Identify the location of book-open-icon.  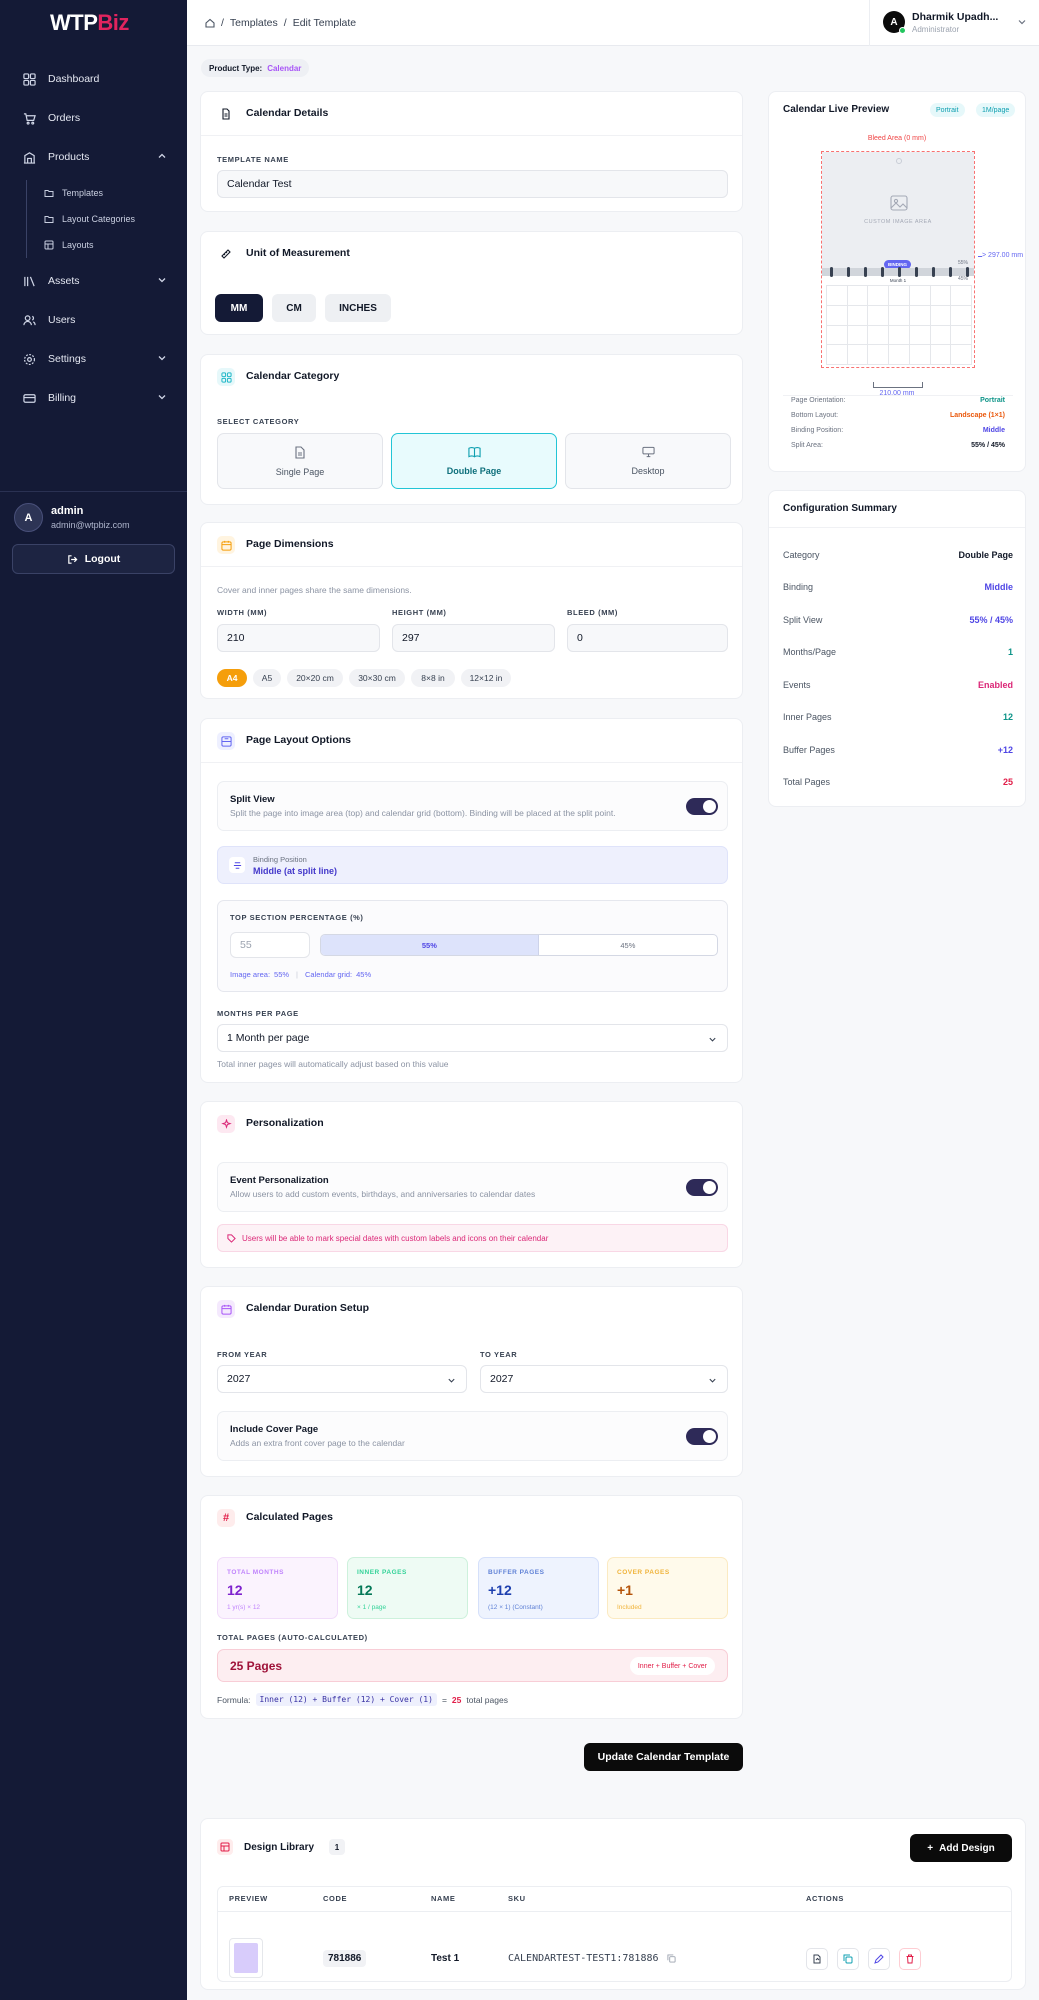
(474, 453).